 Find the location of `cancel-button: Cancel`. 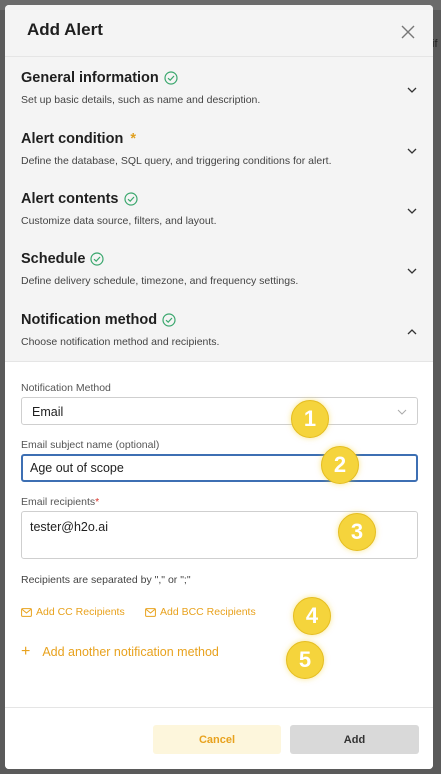

cancel-button: Cancel is located at coordinates (217, 739).